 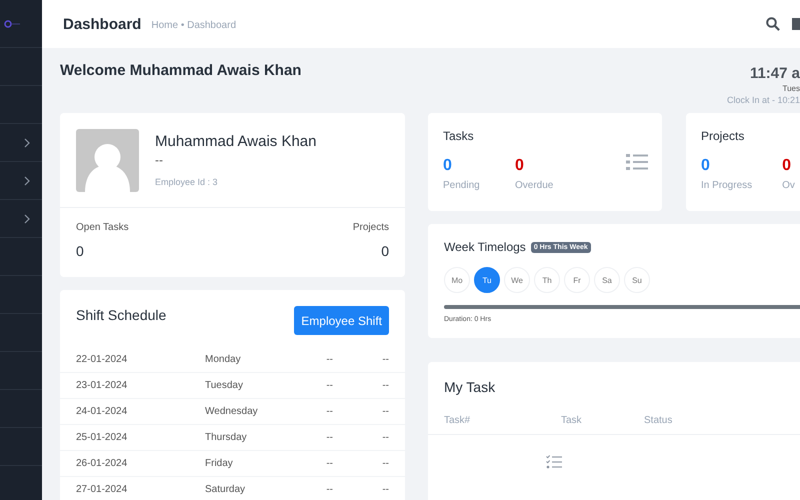 What do you see at coordinates (485, 247) in the screenshot?
I see `card-title: Week Timelogs` at bounding box center [485, 247].